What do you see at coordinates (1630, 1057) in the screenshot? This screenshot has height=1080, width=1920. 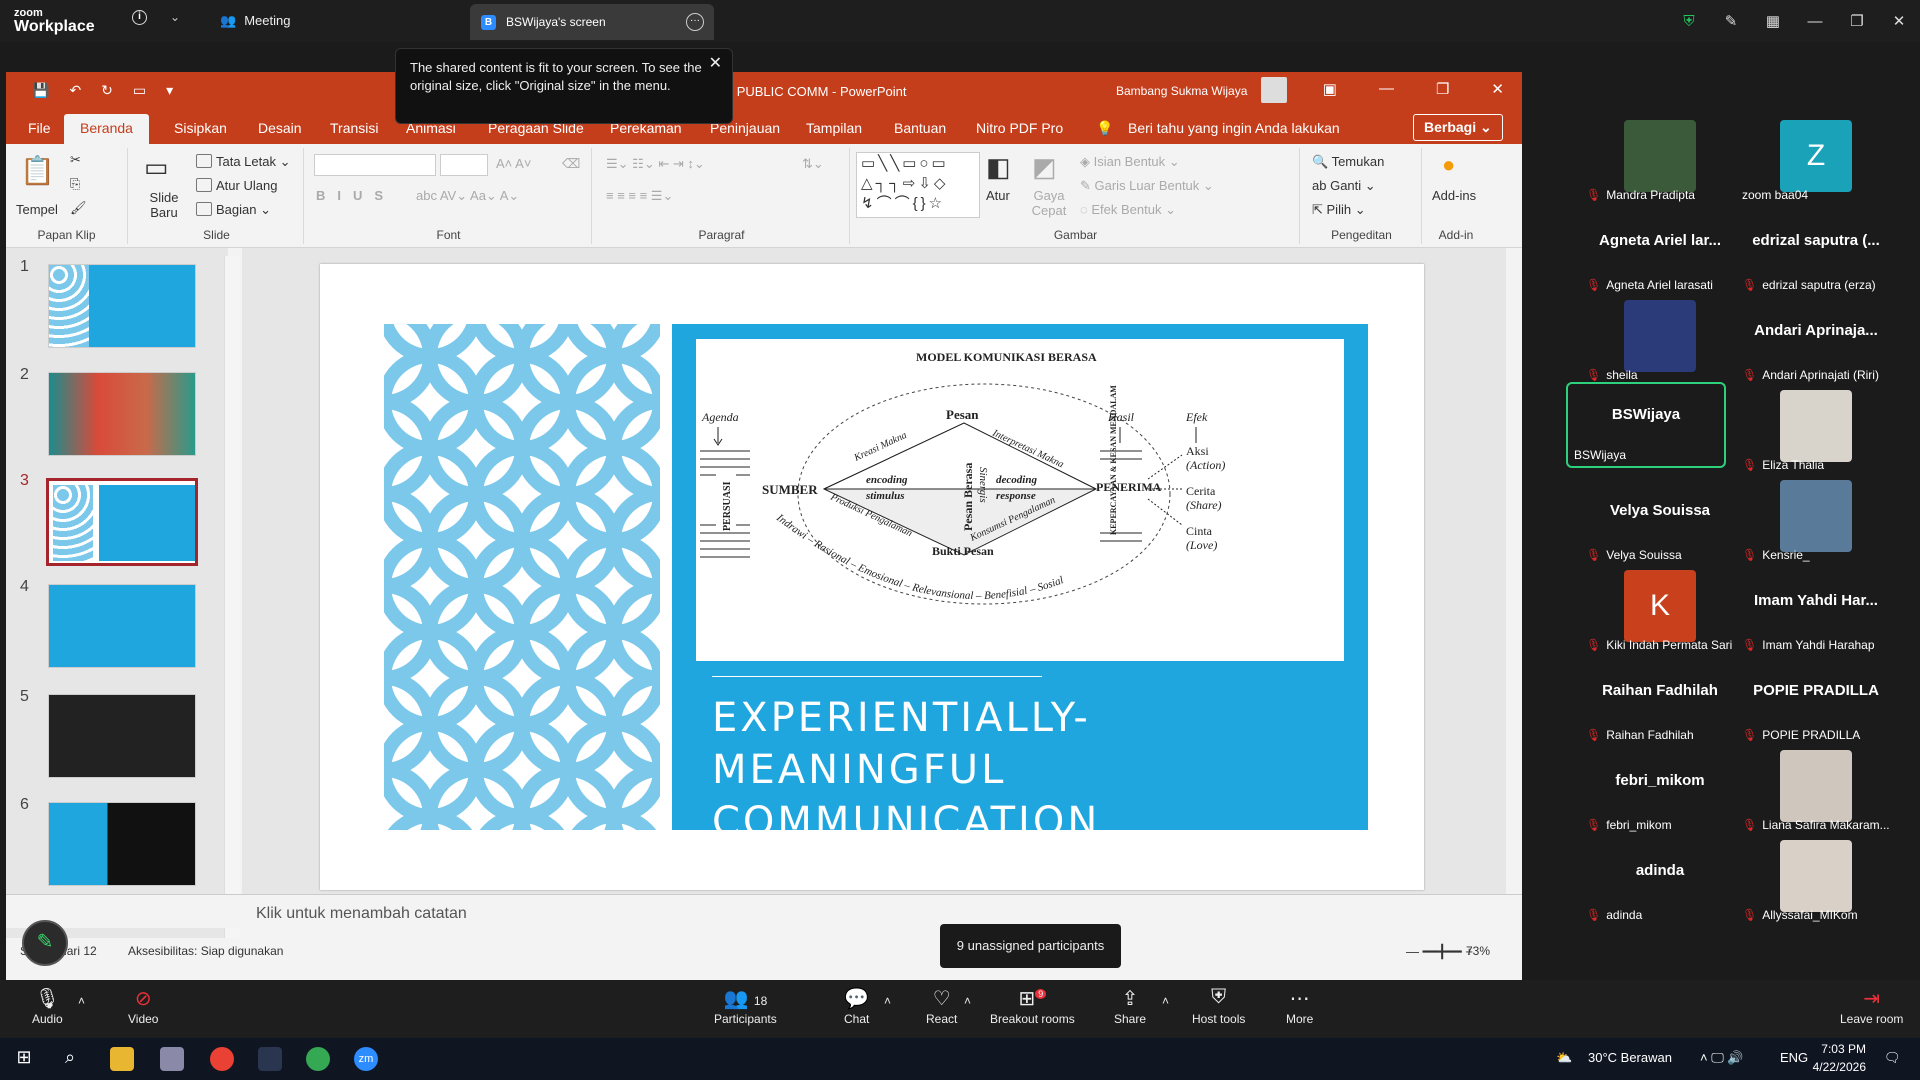 I see `weather-text: 30°C Berawan` at bounding box center [1630, 1057].